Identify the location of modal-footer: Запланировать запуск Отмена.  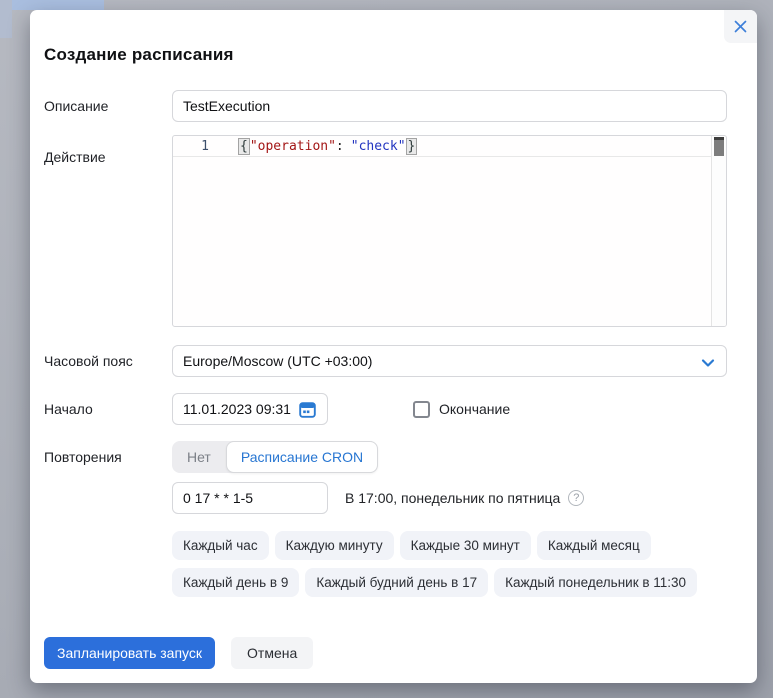
(385, 653).